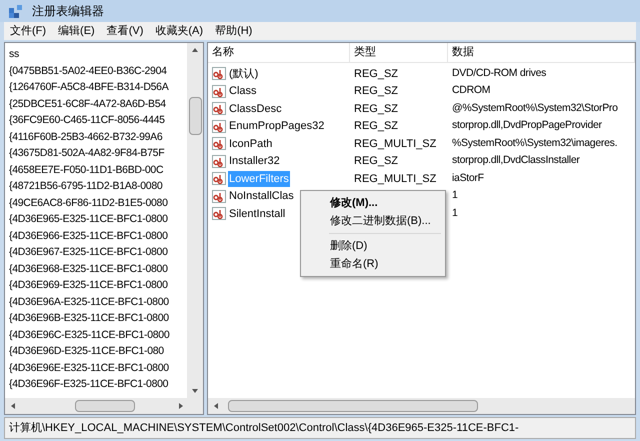  I want to click on tree-item: {4D36E966-E325-11CE-BFC1-0800, so click(88, 236).